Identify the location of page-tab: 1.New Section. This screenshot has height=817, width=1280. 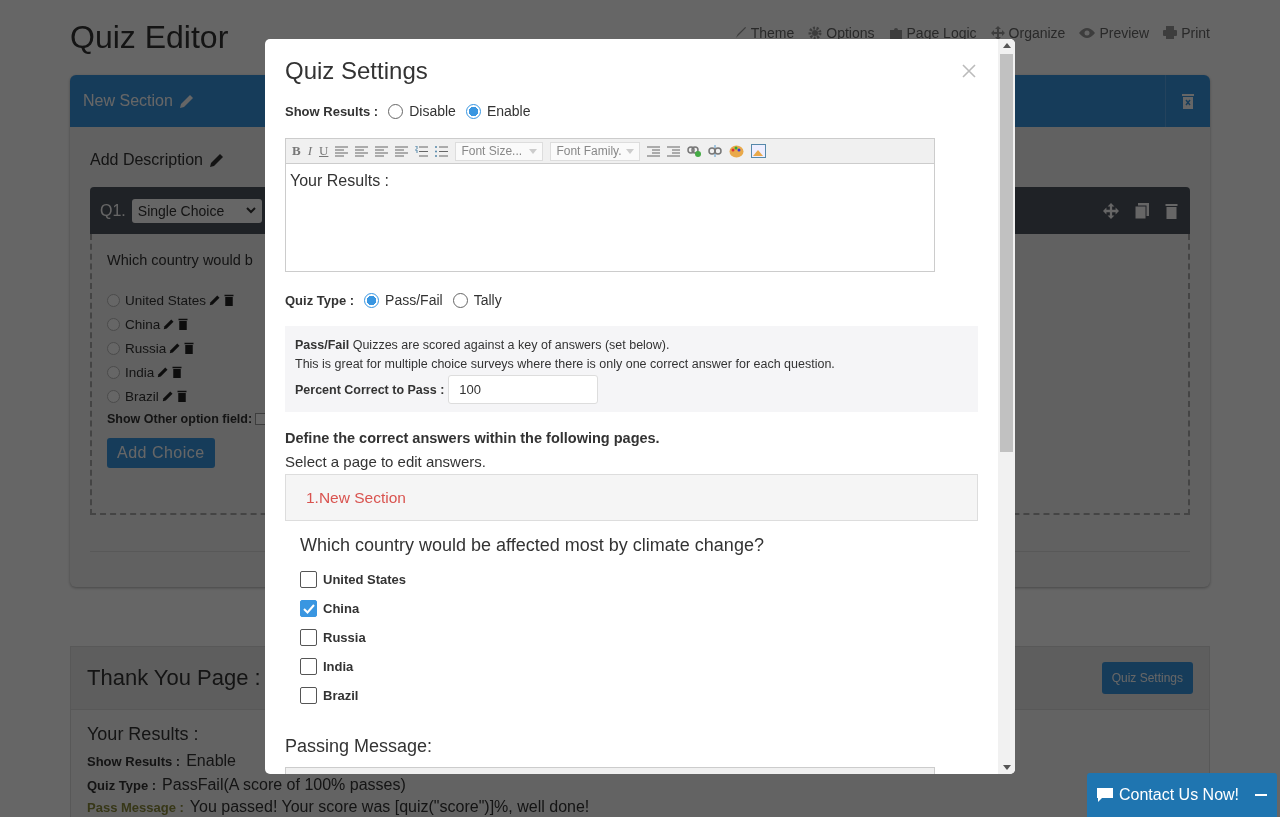
(631, 497).